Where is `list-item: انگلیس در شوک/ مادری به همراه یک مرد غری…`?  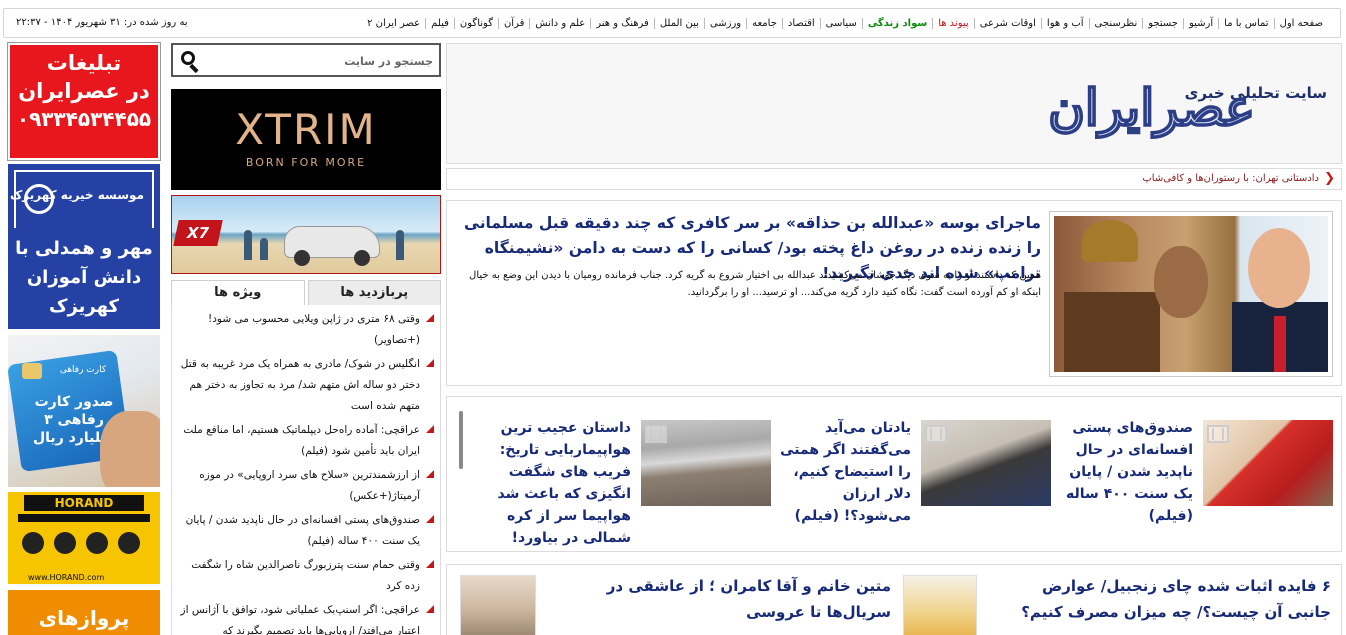 list-item: انگلیس در شوک/ مادری به همراه یک مرد غری… is located at coordinates (306, 385).